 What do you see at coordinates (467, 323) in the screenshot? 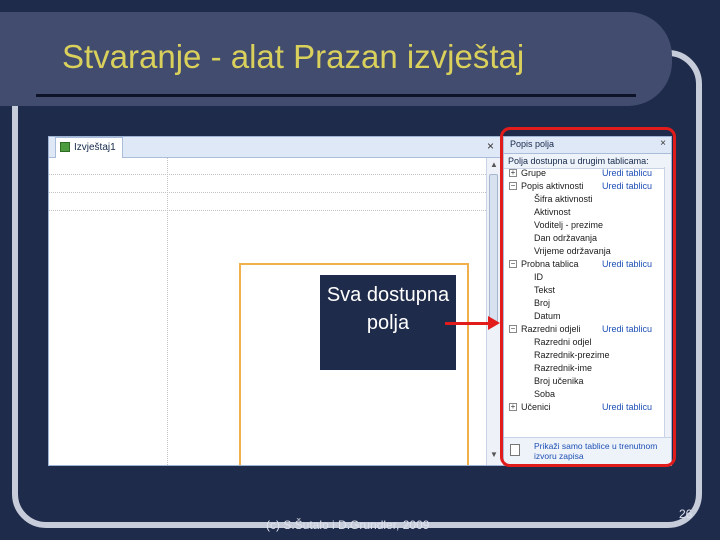
I see `callout-arrow` at bounding box center [467, 323].